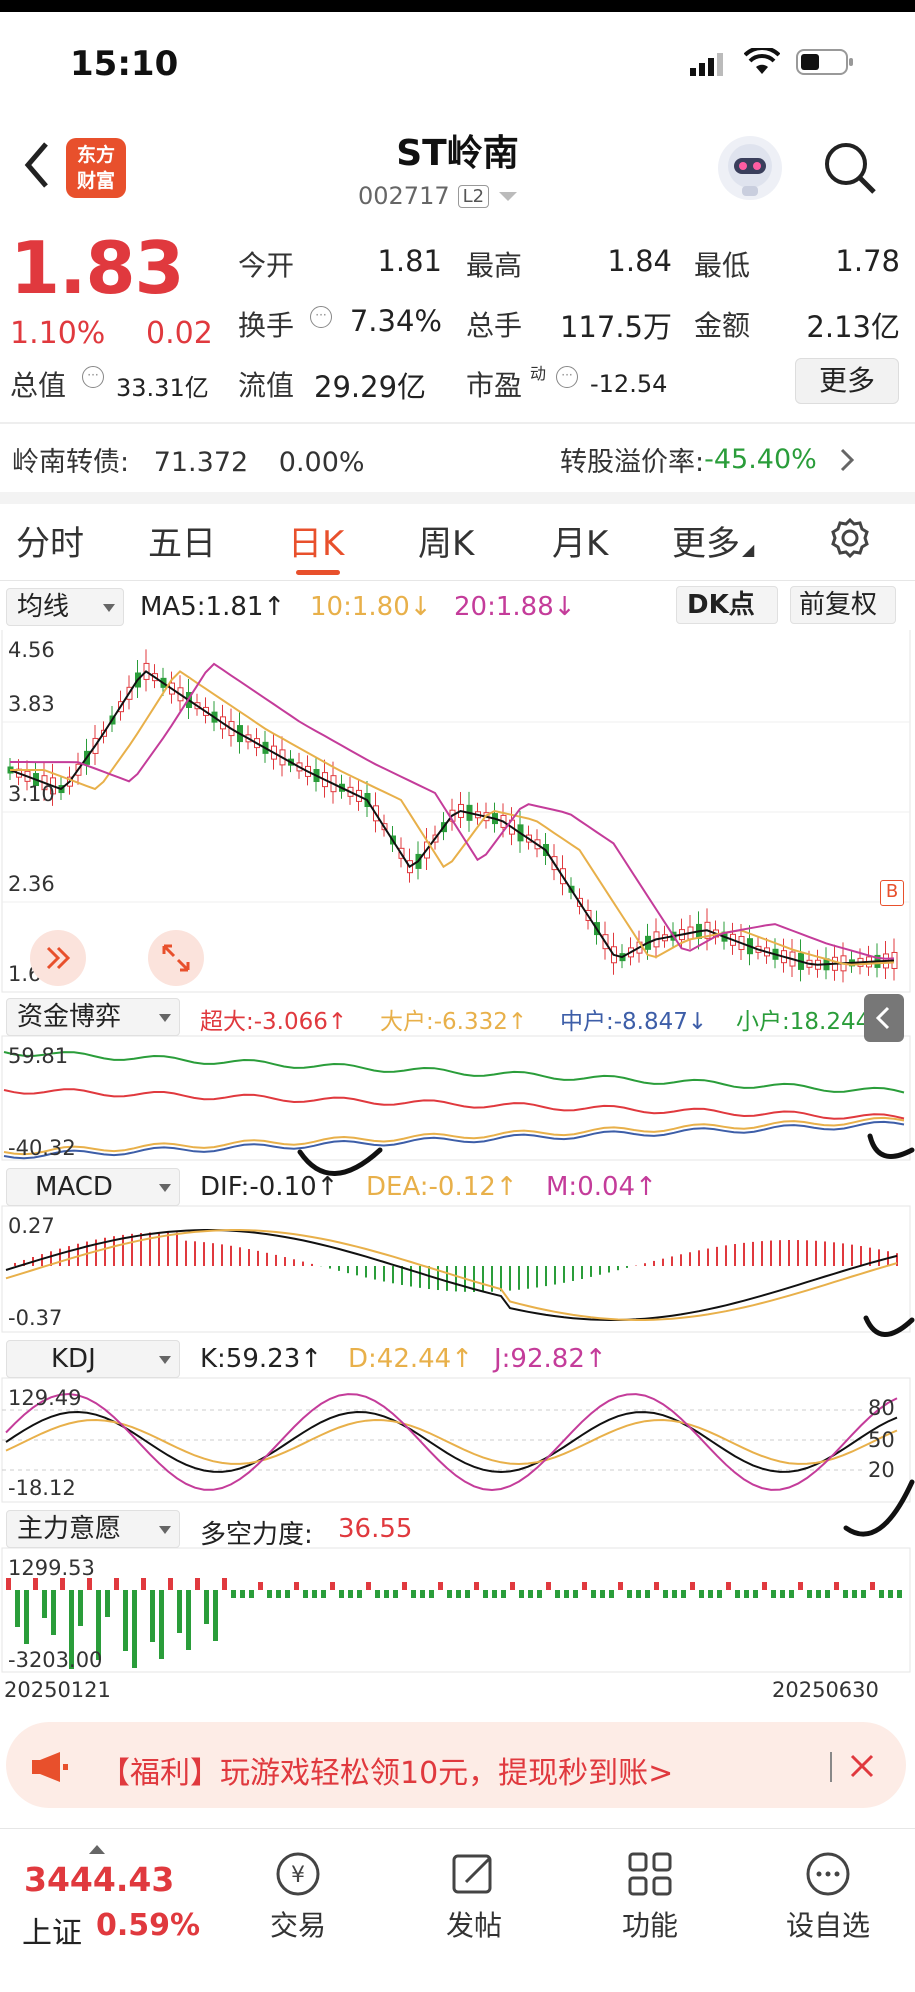  Describe the element at coordinates (446, 540) in the screenshot. I see `tab-weekly-k: 周K` at that location.